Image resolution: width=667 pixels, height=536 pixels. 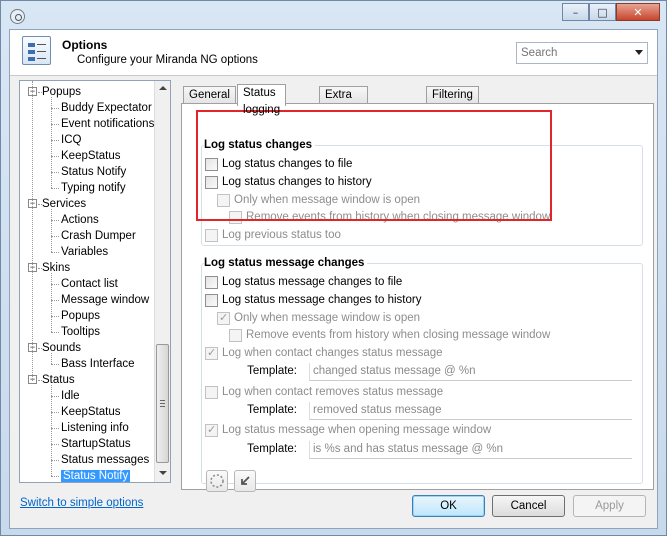 What do you see at coordinates (211, 353) in the screenshot?
I see `log-msg-changes-checkbox` at bounding box center [211, 353].